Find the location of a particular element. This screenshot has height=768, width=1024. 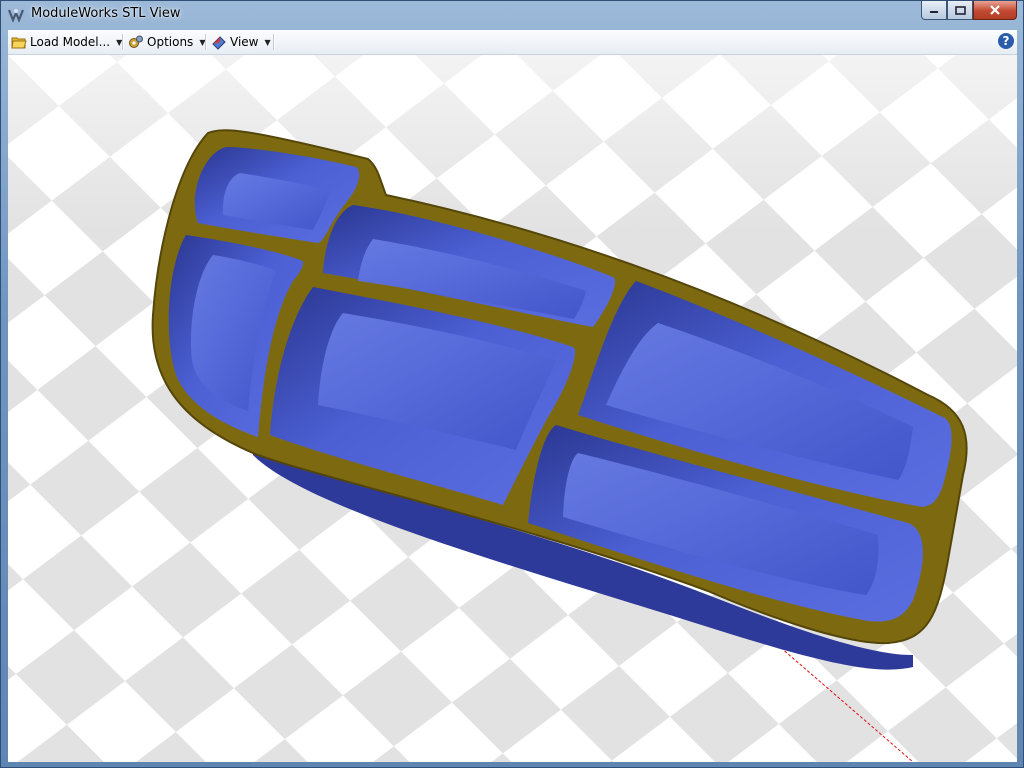

caption-buttons is located at coordinates (969, 11).